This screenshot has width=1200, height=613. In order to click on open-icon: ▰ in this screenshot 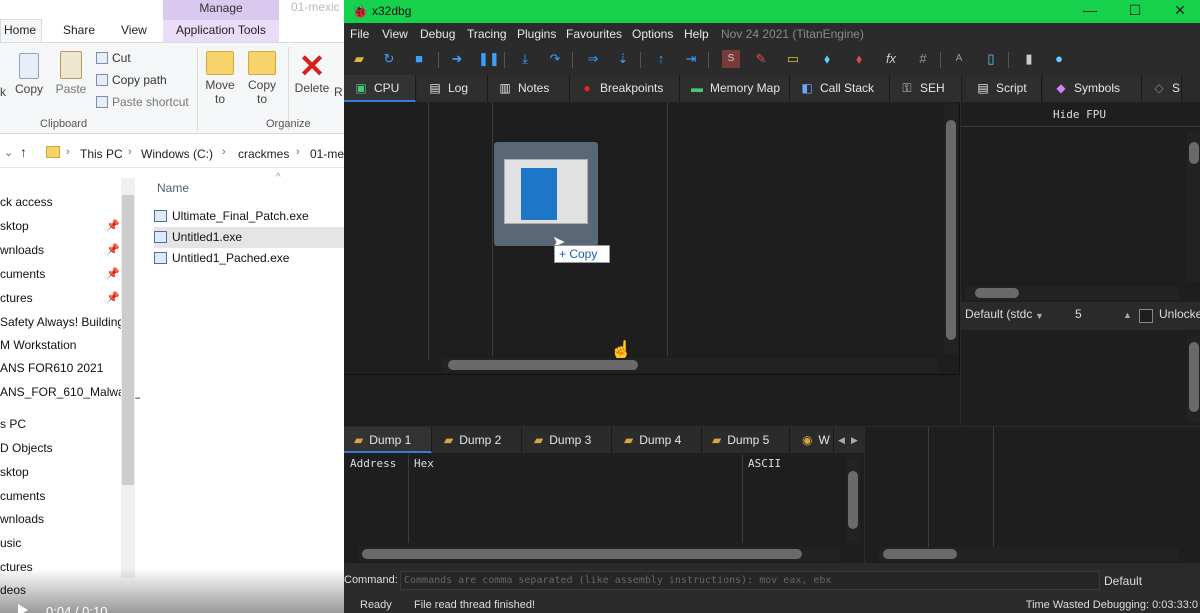, I will do `click(359, 59)`.